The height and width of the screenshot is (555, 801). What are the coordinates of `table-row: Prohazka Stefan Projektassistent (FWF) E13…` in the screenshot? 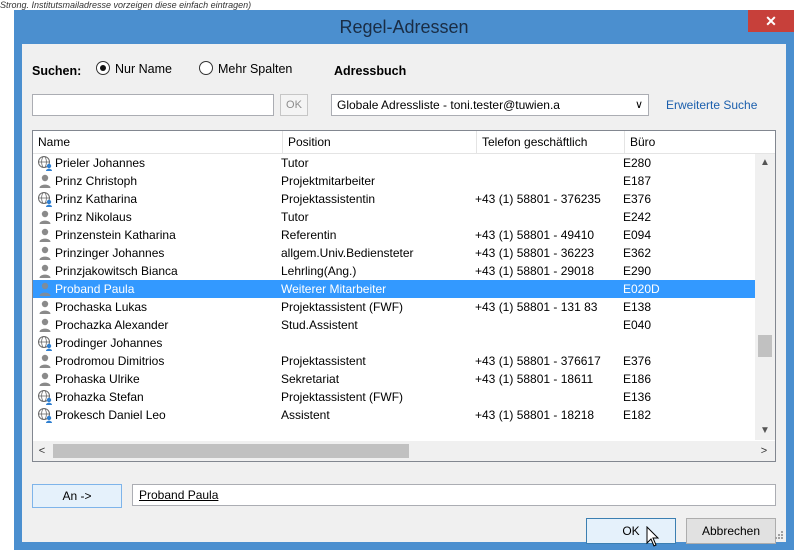 It's located at (394, 397).